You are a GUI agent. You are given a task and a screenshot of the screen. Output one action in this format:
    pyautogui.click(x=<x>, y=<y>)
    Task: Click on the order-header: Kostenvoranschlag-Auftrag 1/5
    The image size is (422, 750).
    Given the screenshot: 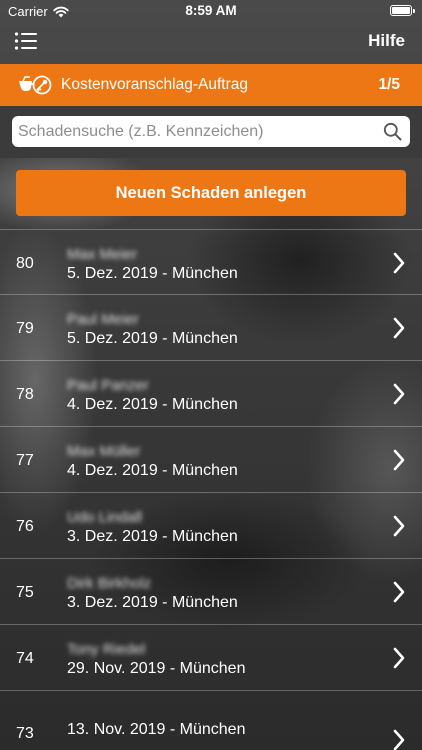 What is the action you would take?
    pyautogui.click(x=211, y=85)
    